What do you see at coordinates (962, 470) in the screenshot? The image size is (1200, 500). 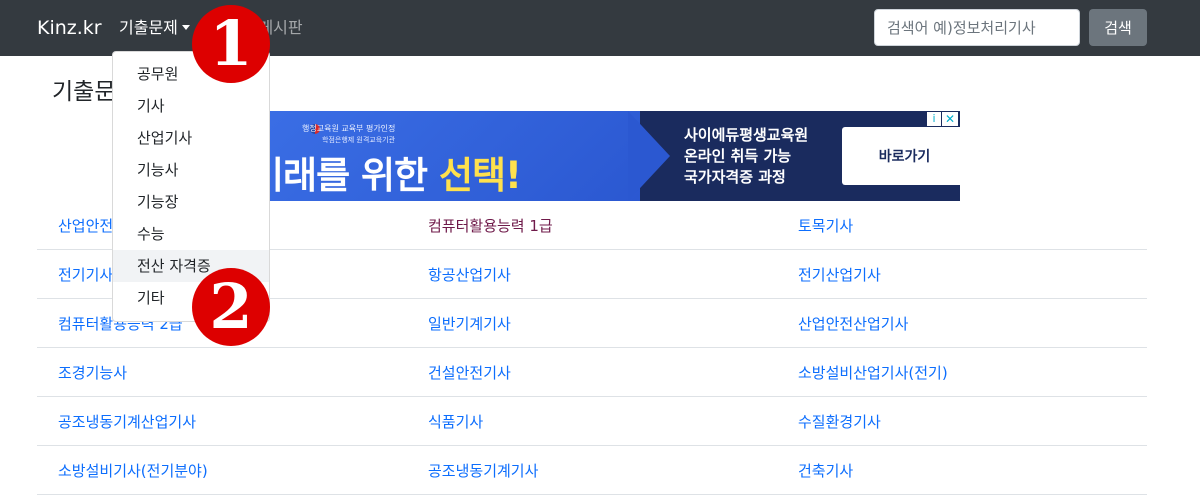 I see `exam-list-cell: 건축기사` at bounding box center [962, 470].